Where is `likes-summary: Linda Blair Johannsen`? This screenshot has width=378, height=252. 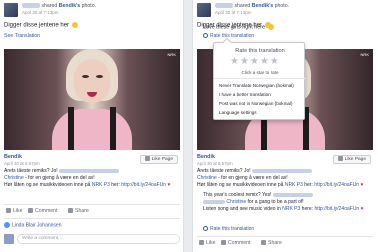 likes-summary: Linda Blair Johannsen is located at coordinates (32, 225).